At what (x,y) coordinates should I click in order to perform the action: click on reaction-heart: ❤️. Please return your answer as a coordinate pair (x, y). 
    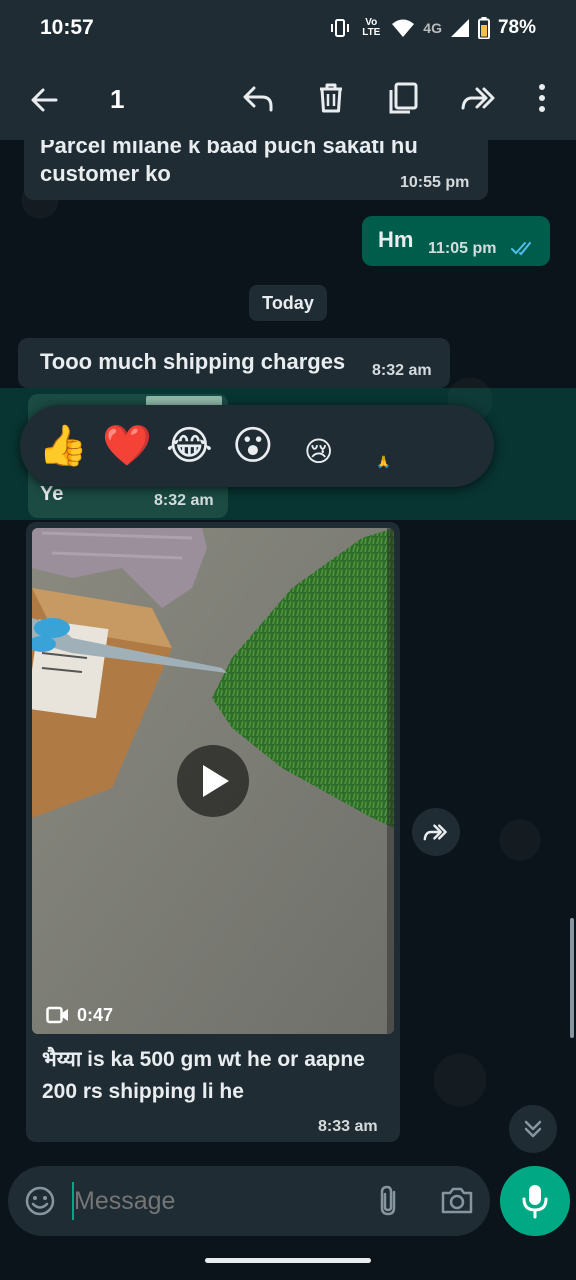
    Looking at the image, I should click on (127, 446).